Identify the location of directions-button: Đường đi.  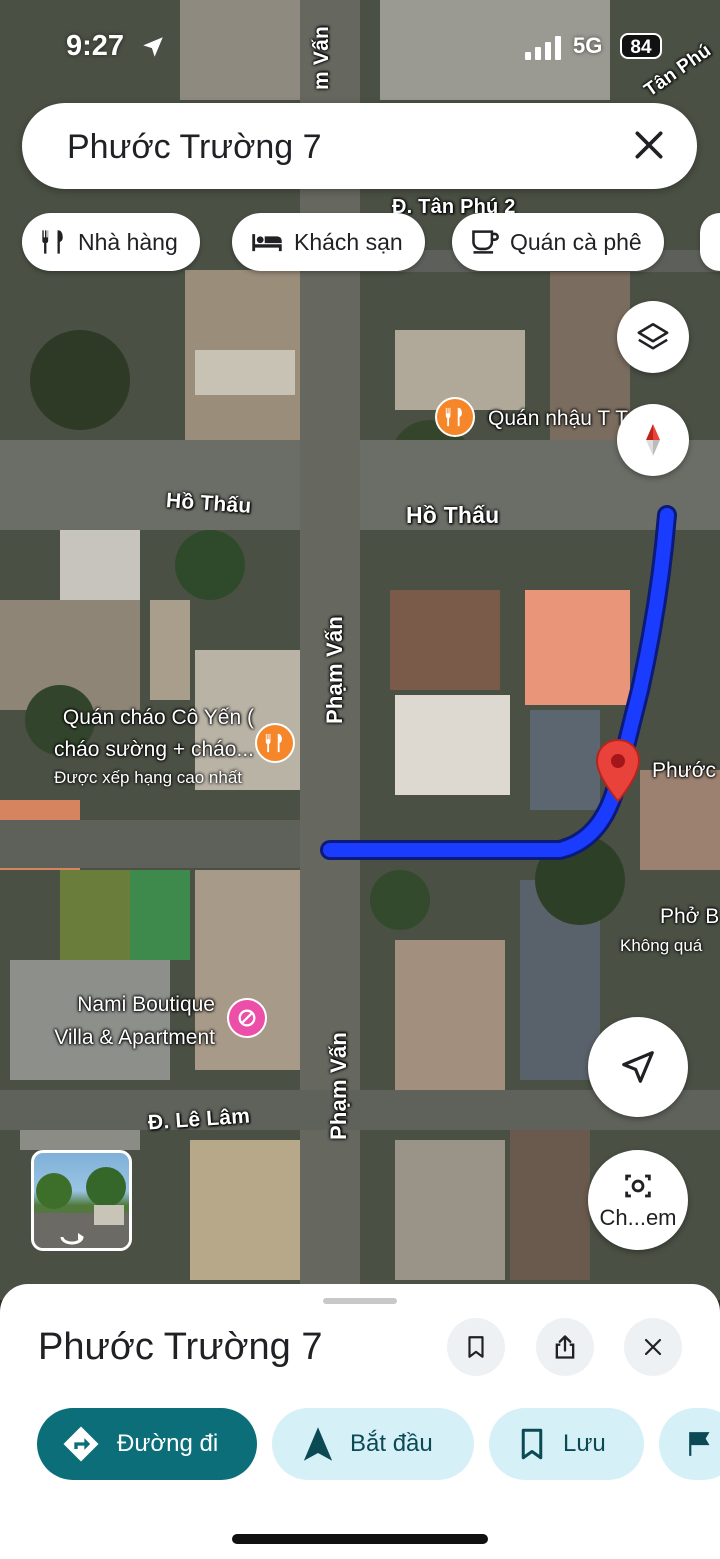
(147, 1444).